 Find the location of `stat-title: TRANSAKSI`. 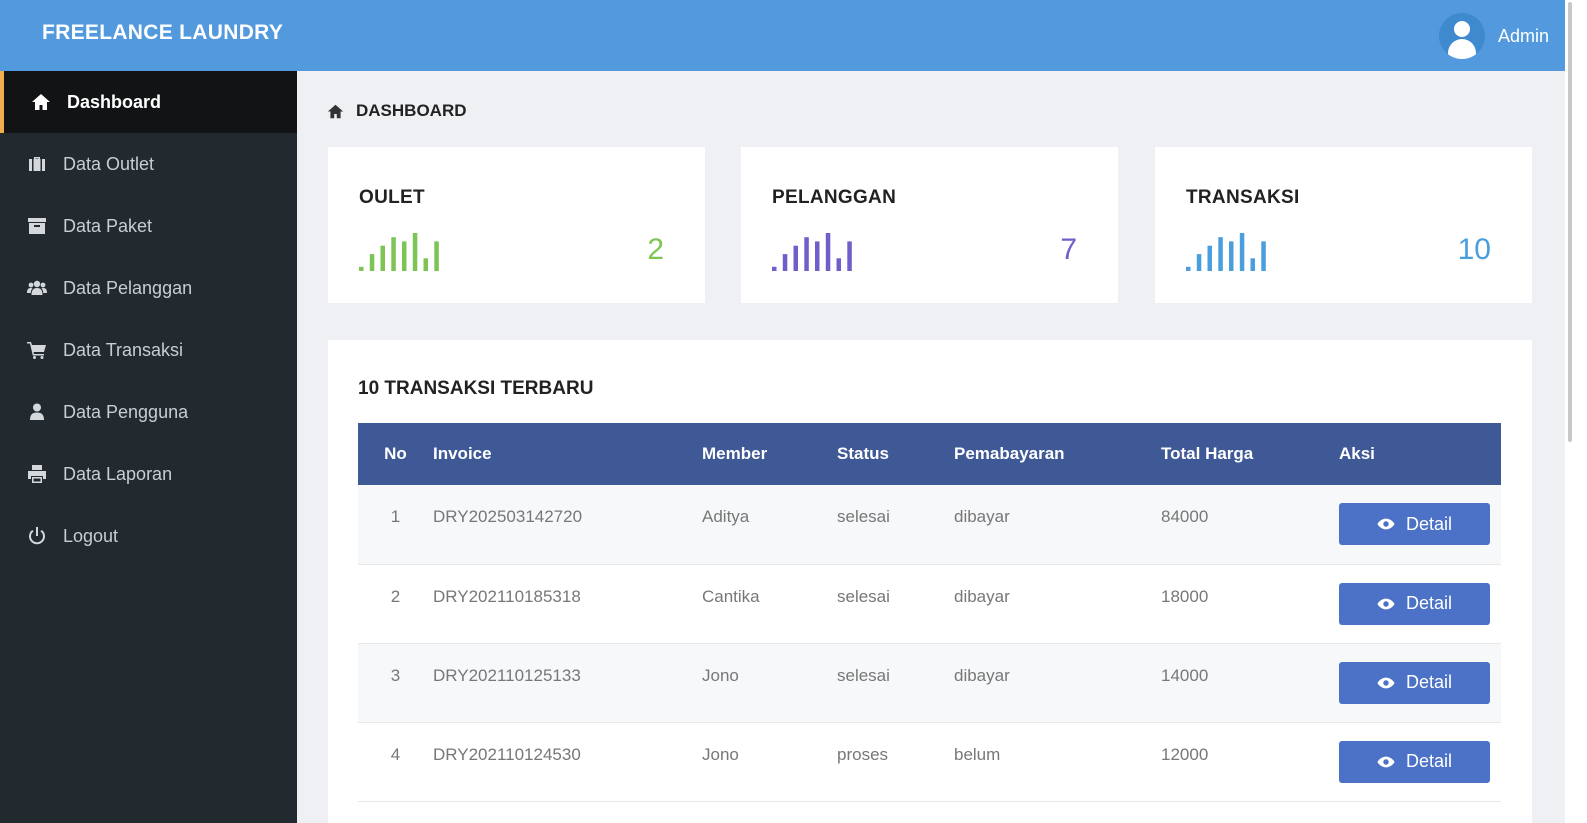

stat-title: TRANSAKSI is located at coordinates (1243, 197).